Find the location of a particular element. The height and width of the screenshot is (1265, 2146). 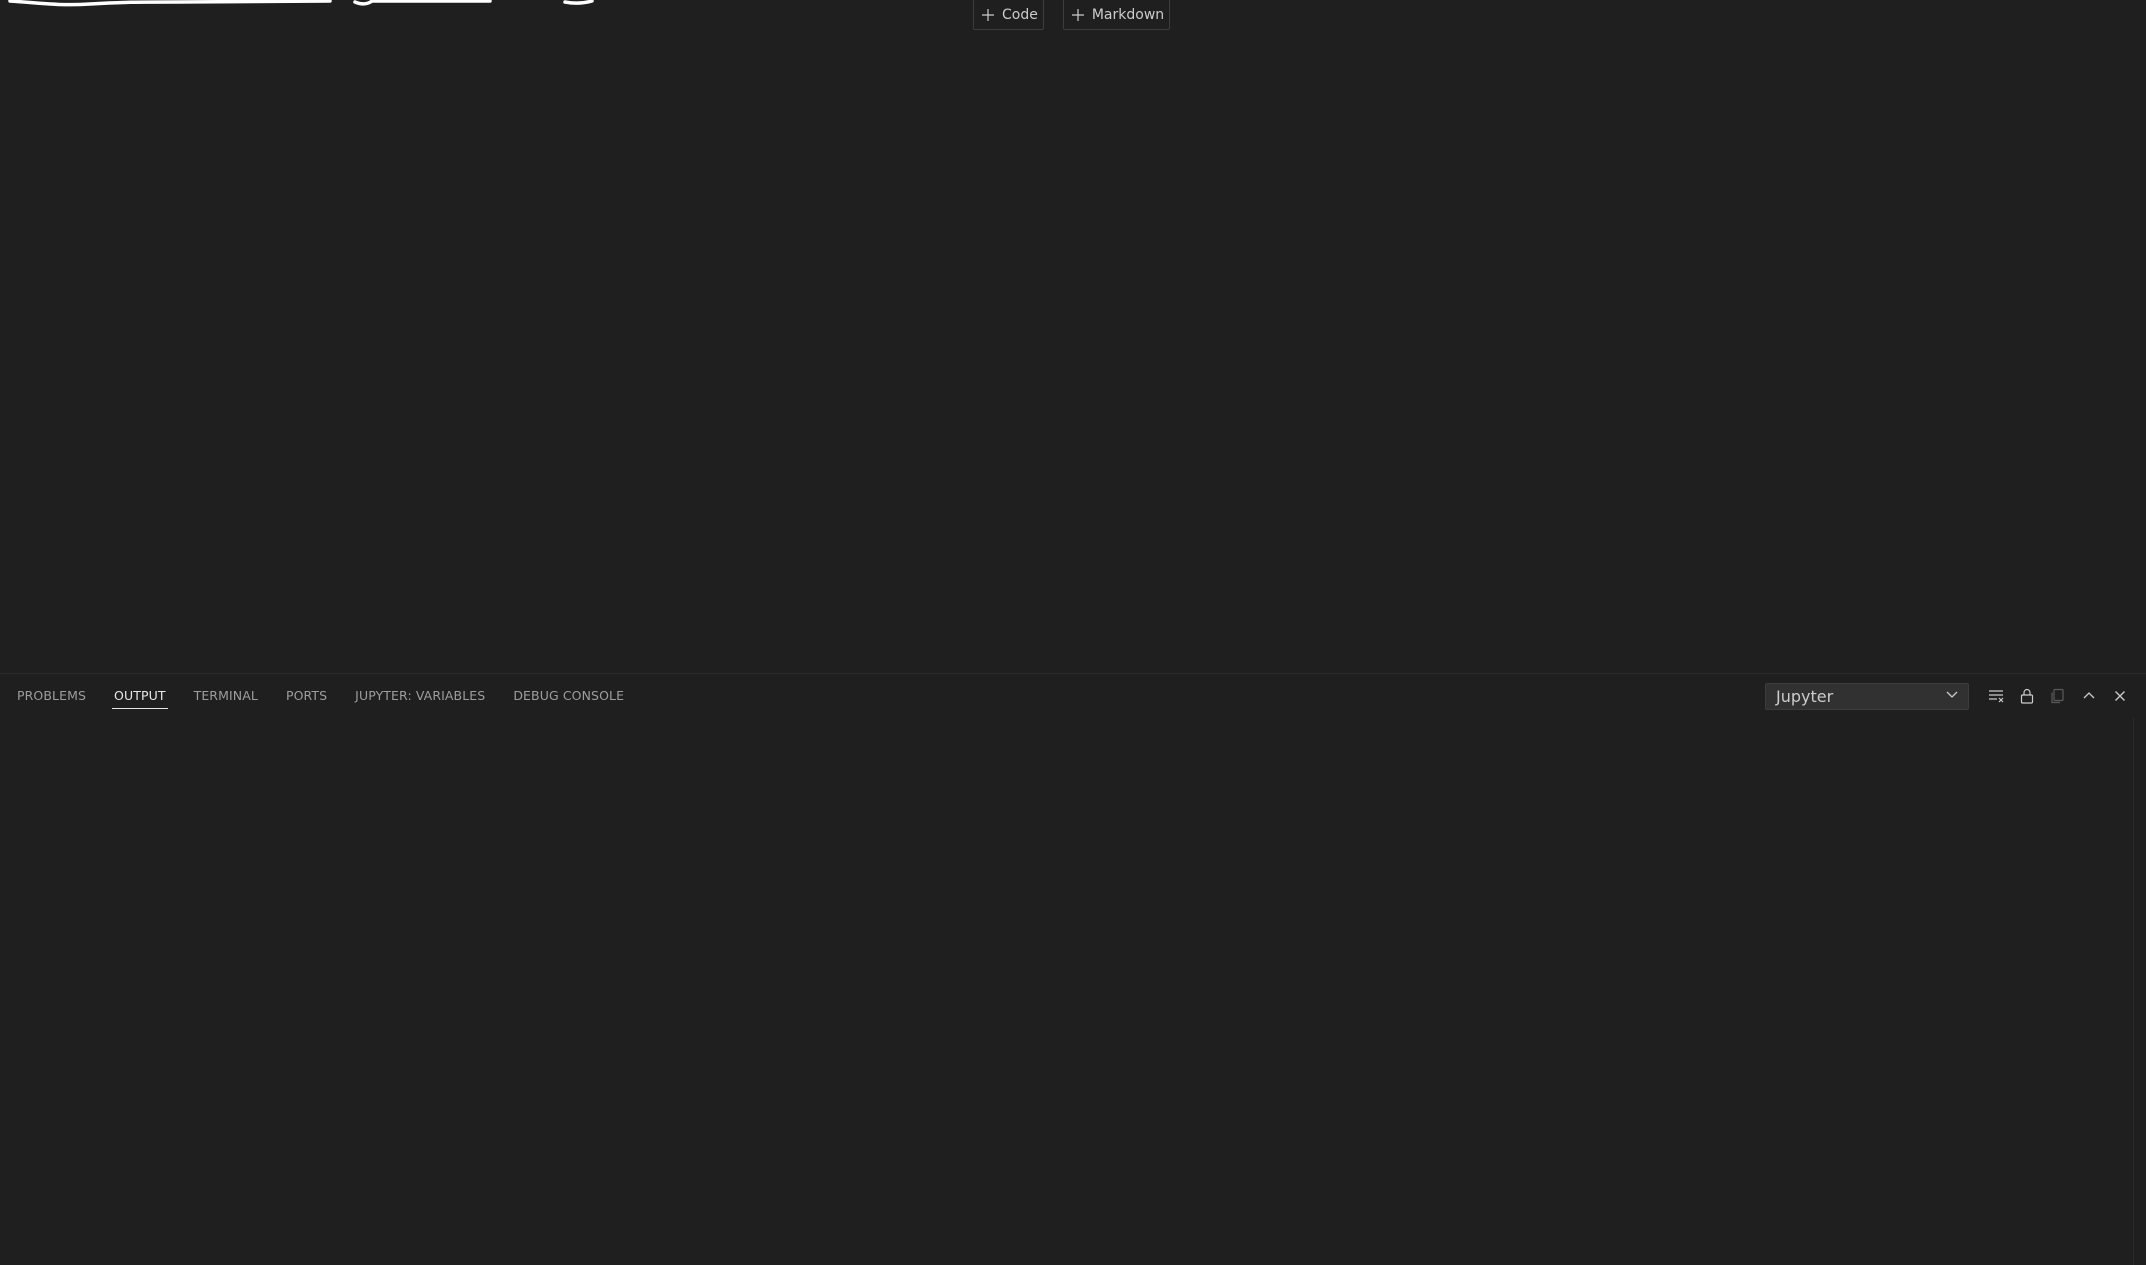

add-markdown-label: Markdown is located at coordinates (1128, 14).